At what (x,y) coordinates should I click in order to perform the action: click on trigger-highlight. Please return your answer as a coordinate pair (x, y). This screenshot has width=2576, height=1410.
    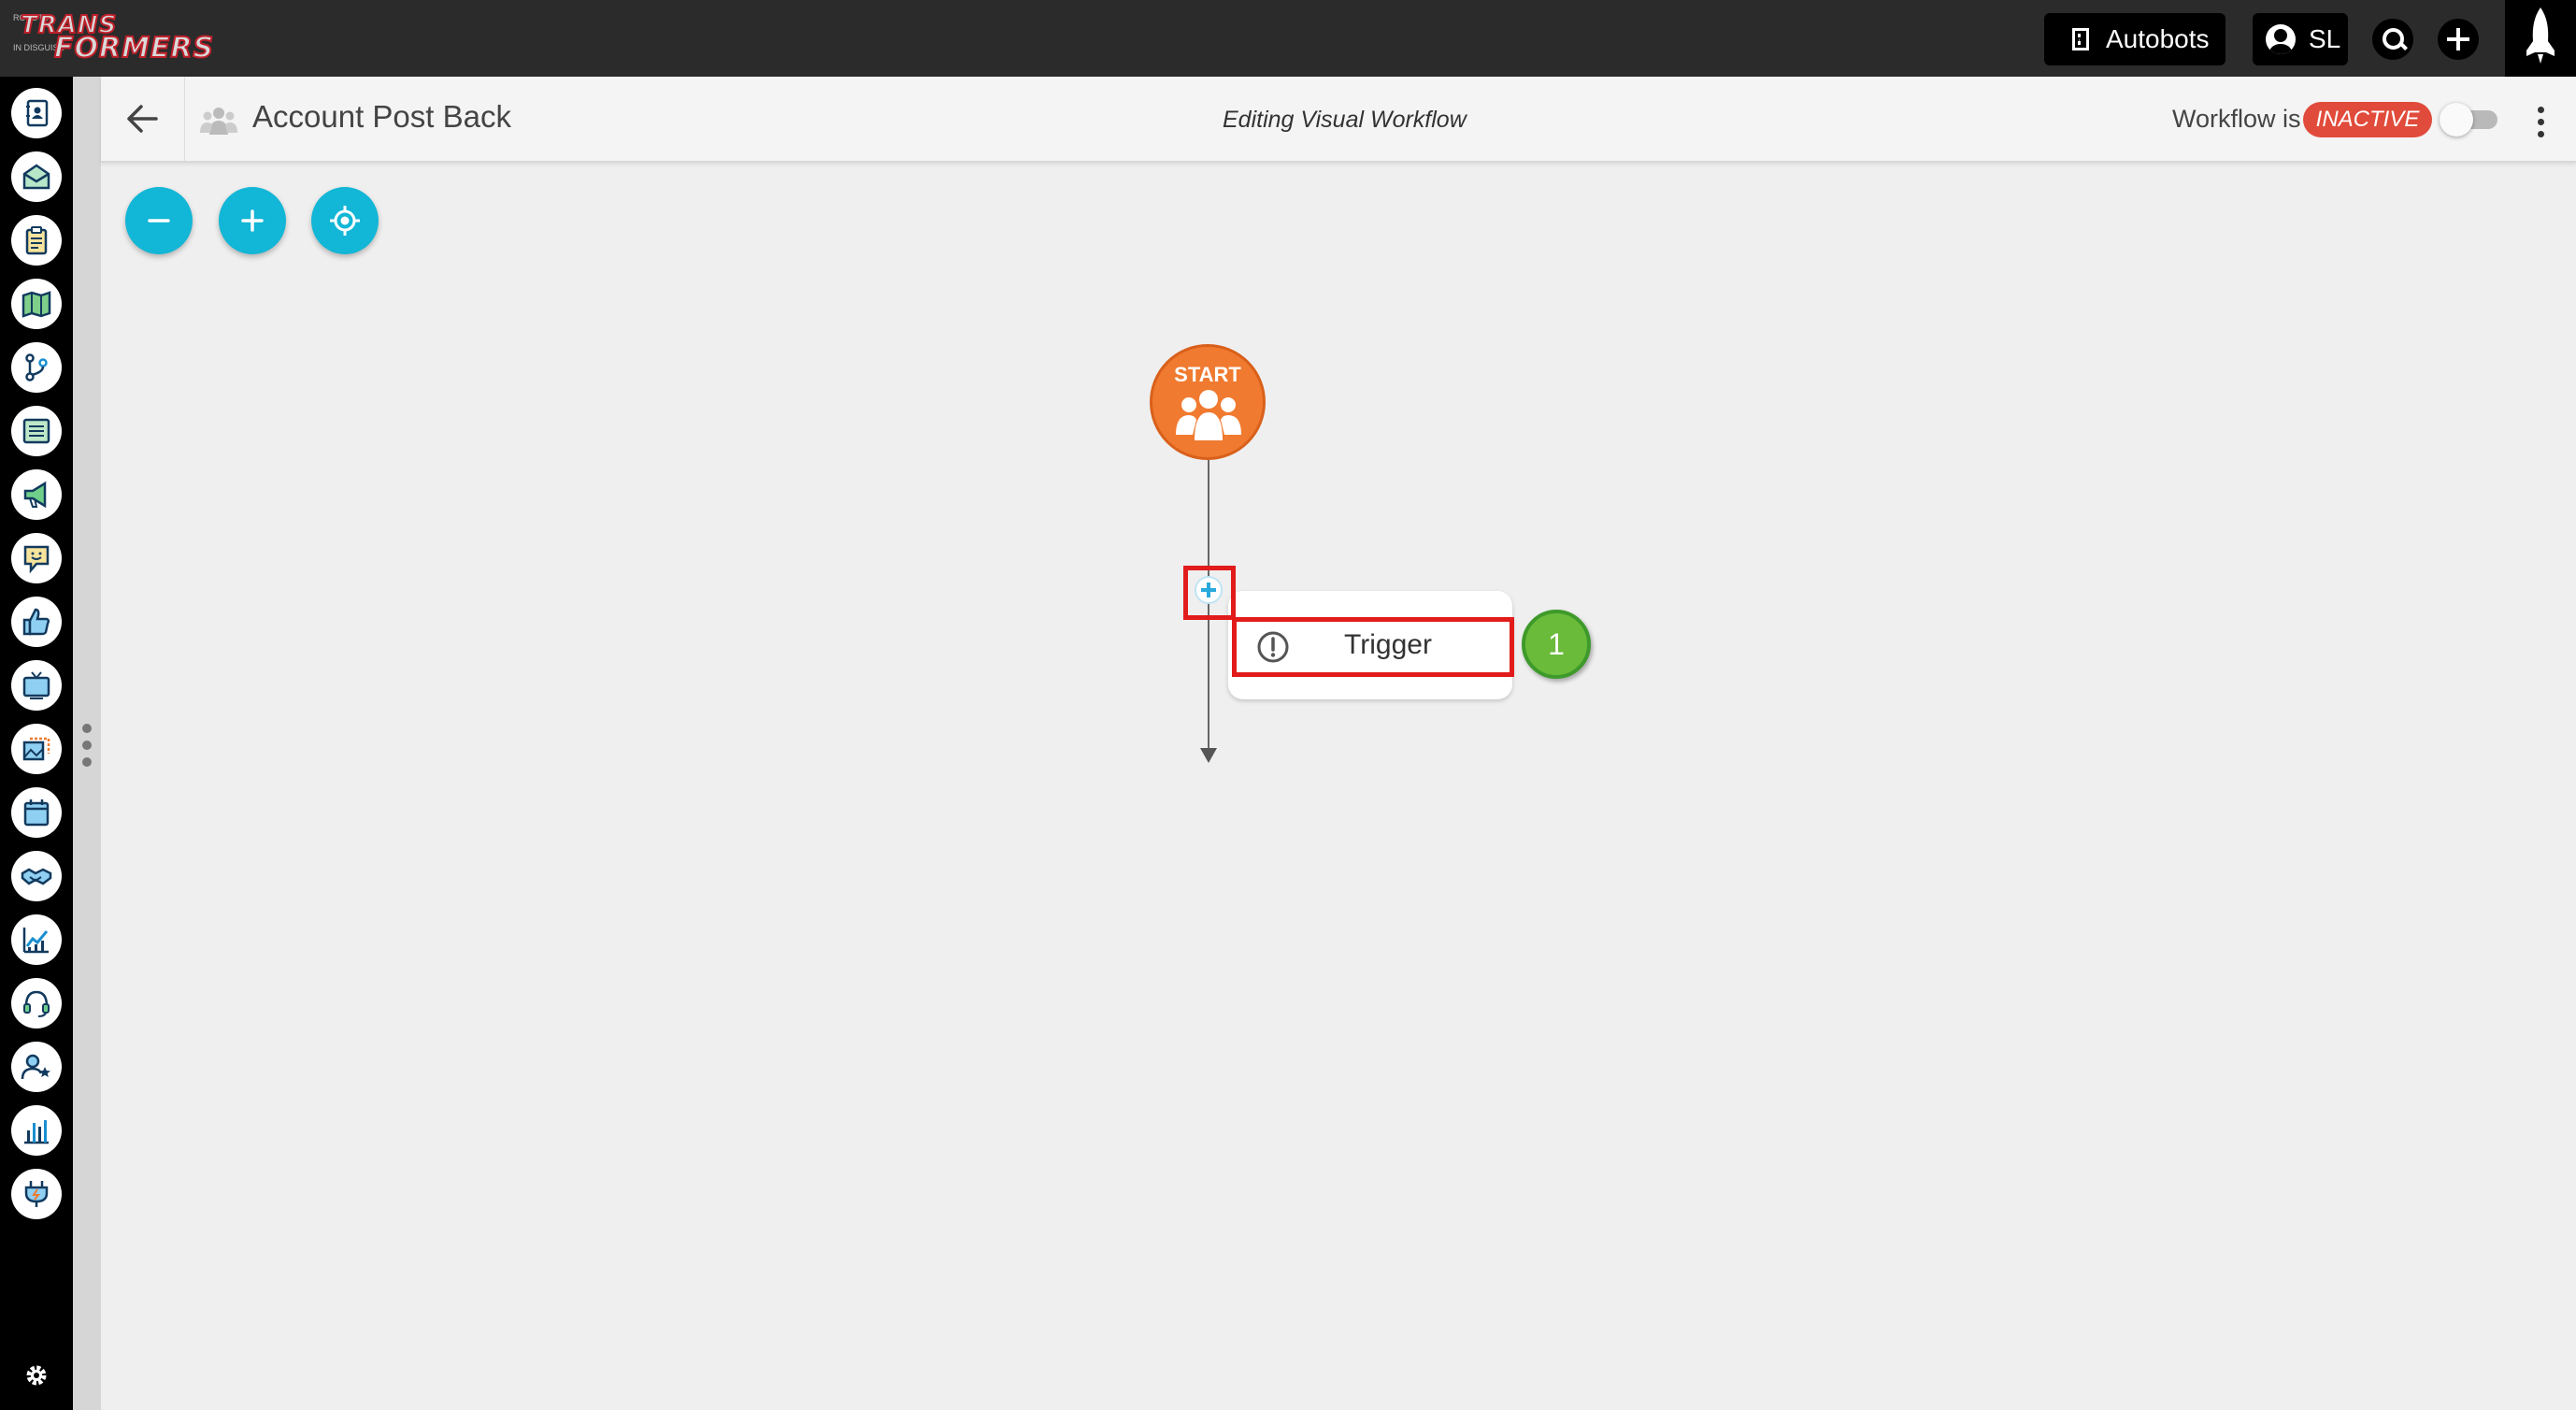
    Looking at the image, I should click on (1373, 647).